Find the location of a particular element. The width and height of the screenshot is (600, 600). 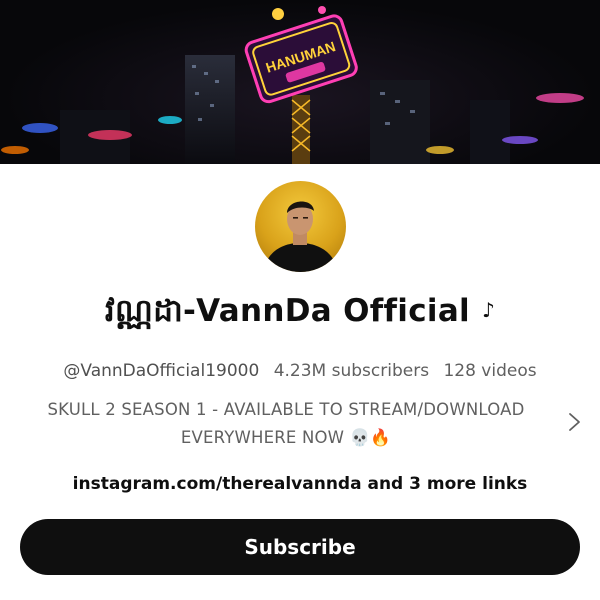

subscribe-button: Subscribe is located at coordinates (300, 547).